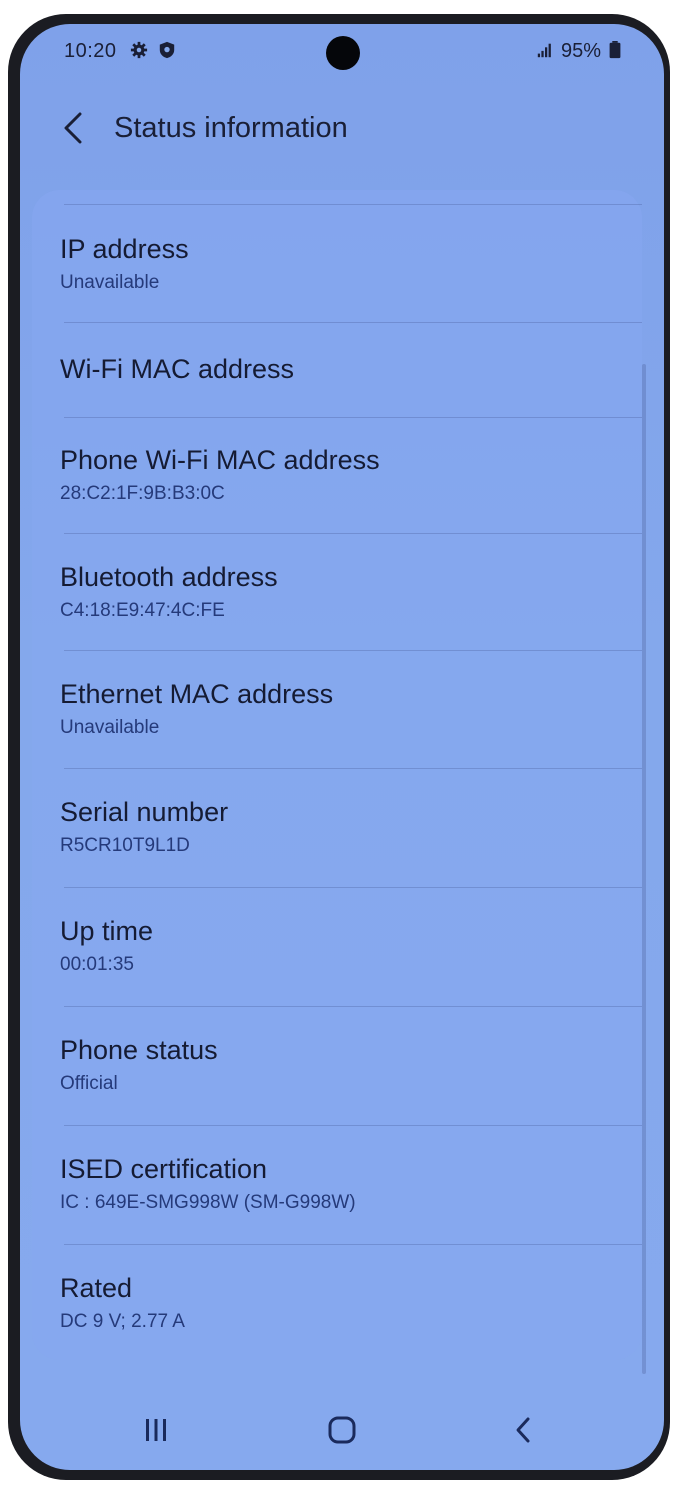 The height and width of the screenshot is (1500, 683). I want to click on scrollbar, so click(644, 869).